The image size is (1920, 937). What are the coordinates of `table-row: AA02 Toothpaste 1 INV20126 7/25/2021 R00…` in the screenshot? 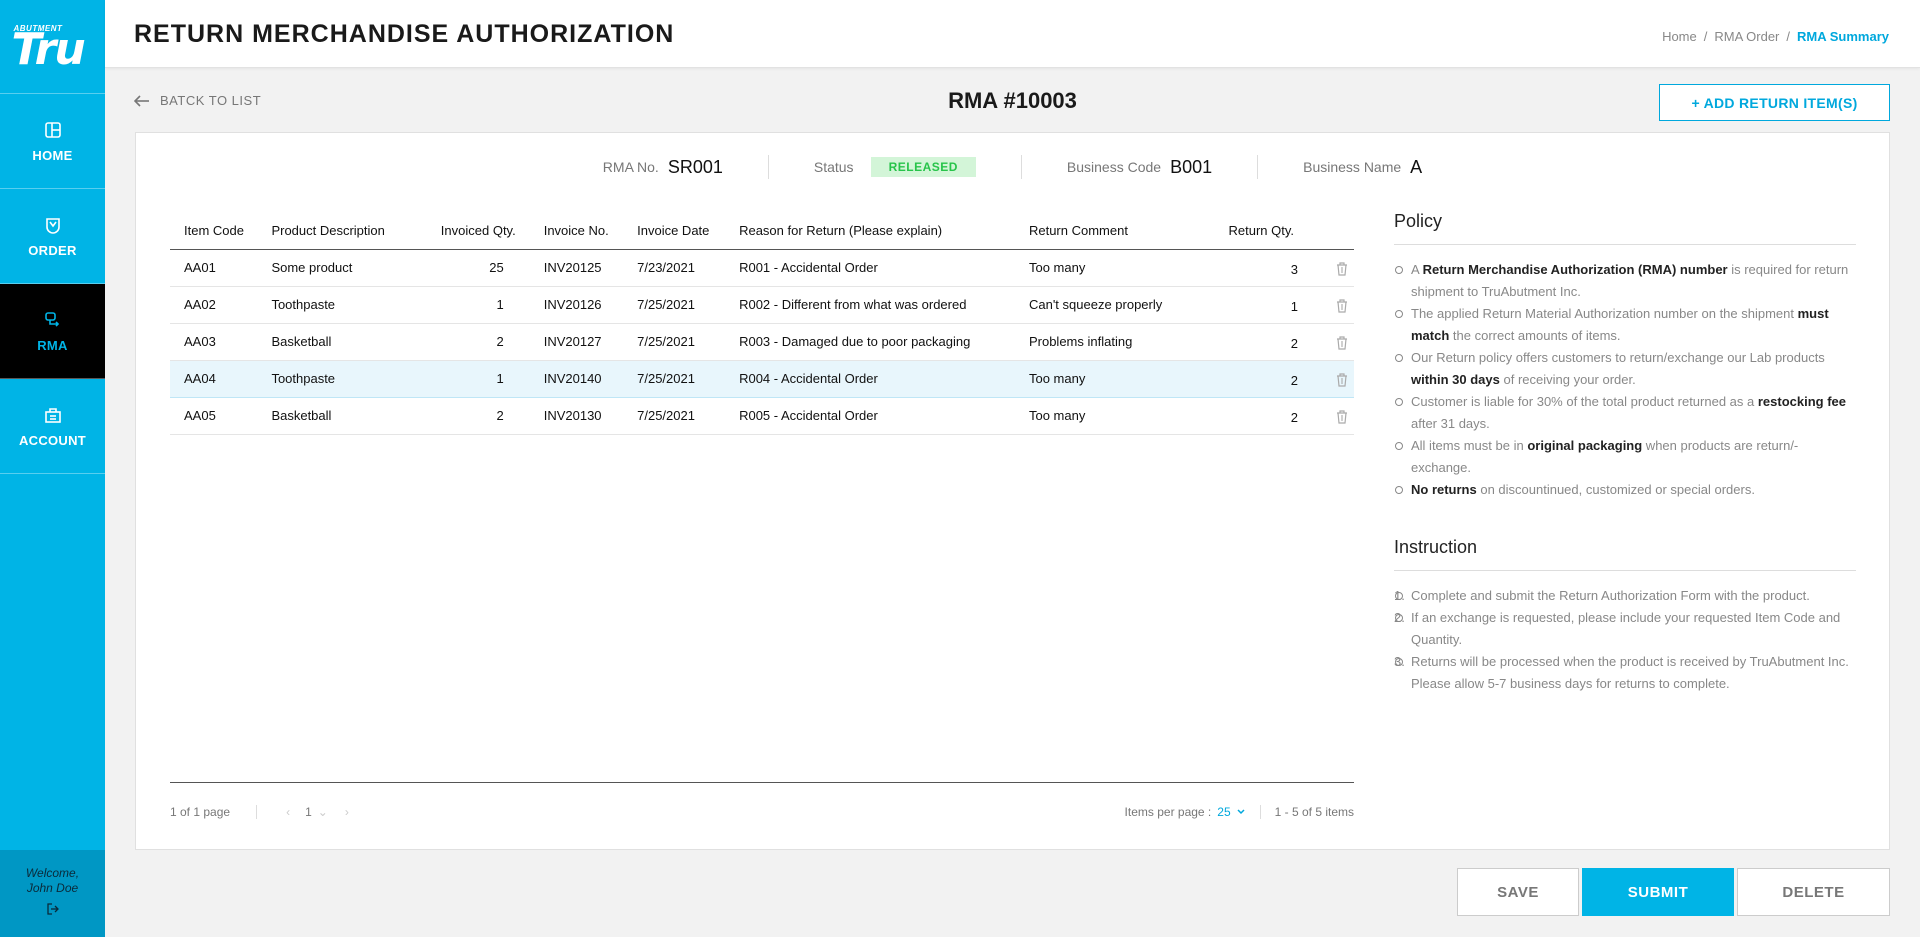 It's located at (762, 305).